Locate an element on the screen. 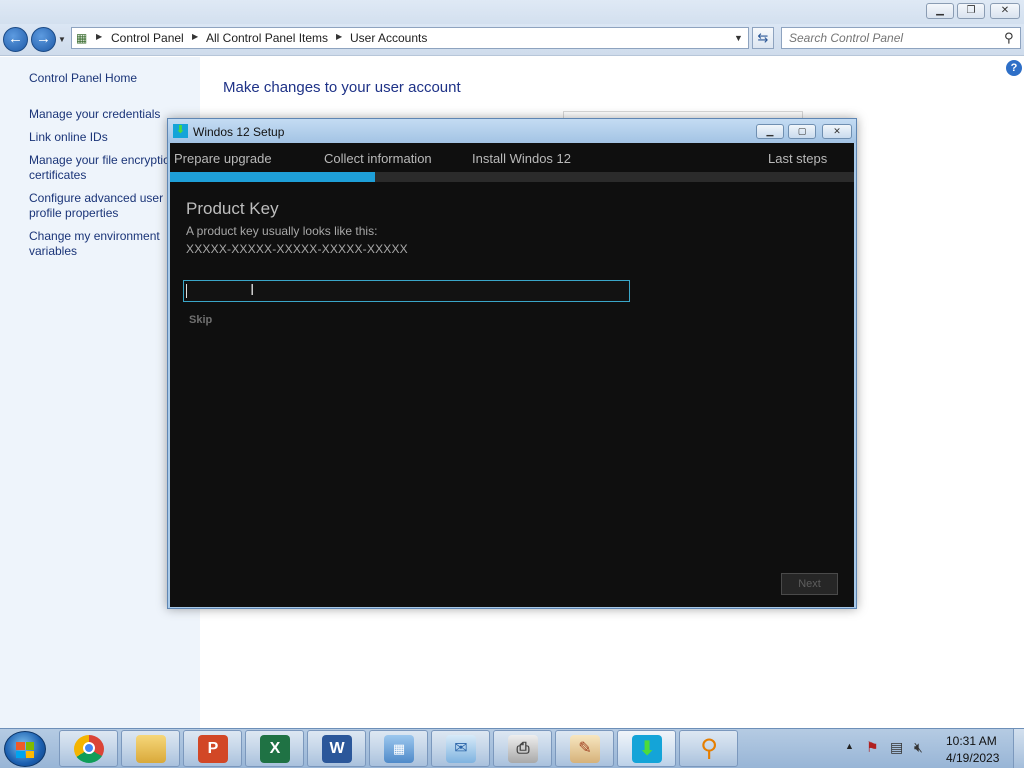  skip-button: Skip is located at coordinates (200, 320).